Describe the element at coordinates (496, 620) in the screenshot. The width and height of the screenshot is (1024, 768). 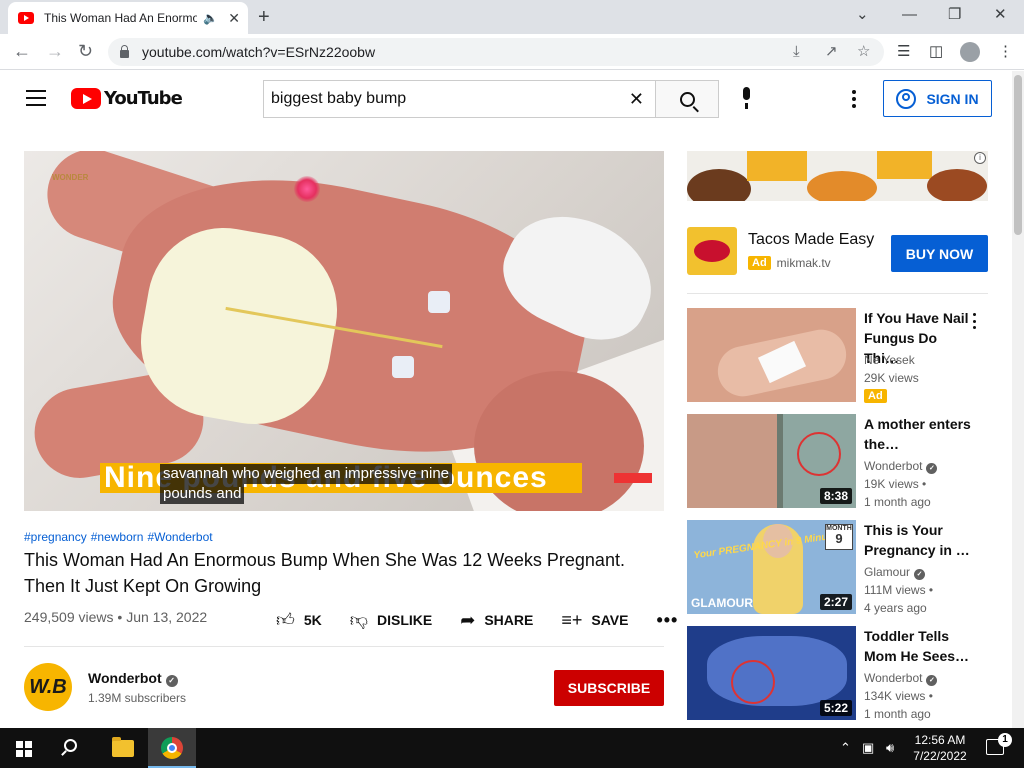
I see `share-button: ➦ SHARE` at that location.